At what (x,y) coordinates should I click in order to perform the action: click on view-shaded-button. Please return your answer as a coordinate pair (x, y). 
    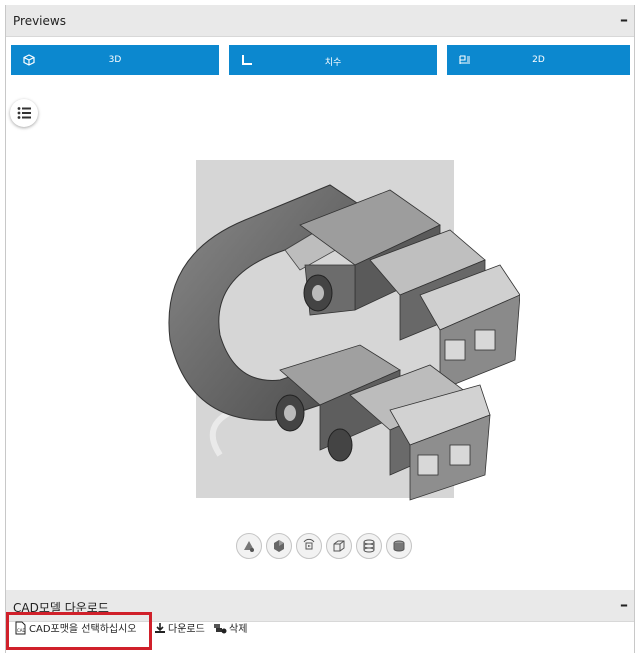
    Looking at the image, I should click on (279, 546).